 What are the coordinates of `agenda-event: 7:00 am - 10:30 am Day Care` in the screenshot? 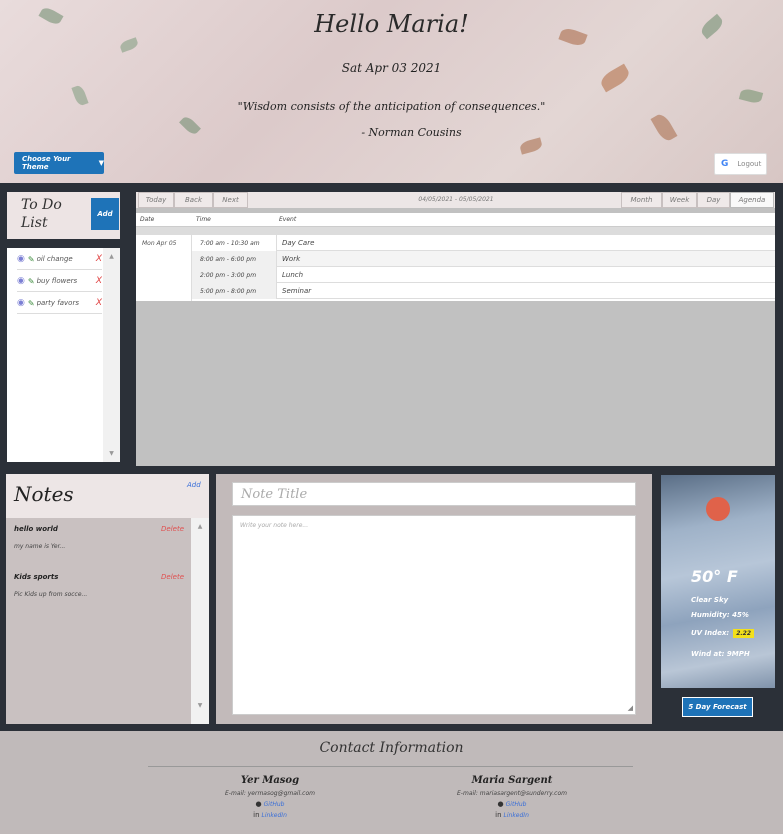 It's located at (483, 243).